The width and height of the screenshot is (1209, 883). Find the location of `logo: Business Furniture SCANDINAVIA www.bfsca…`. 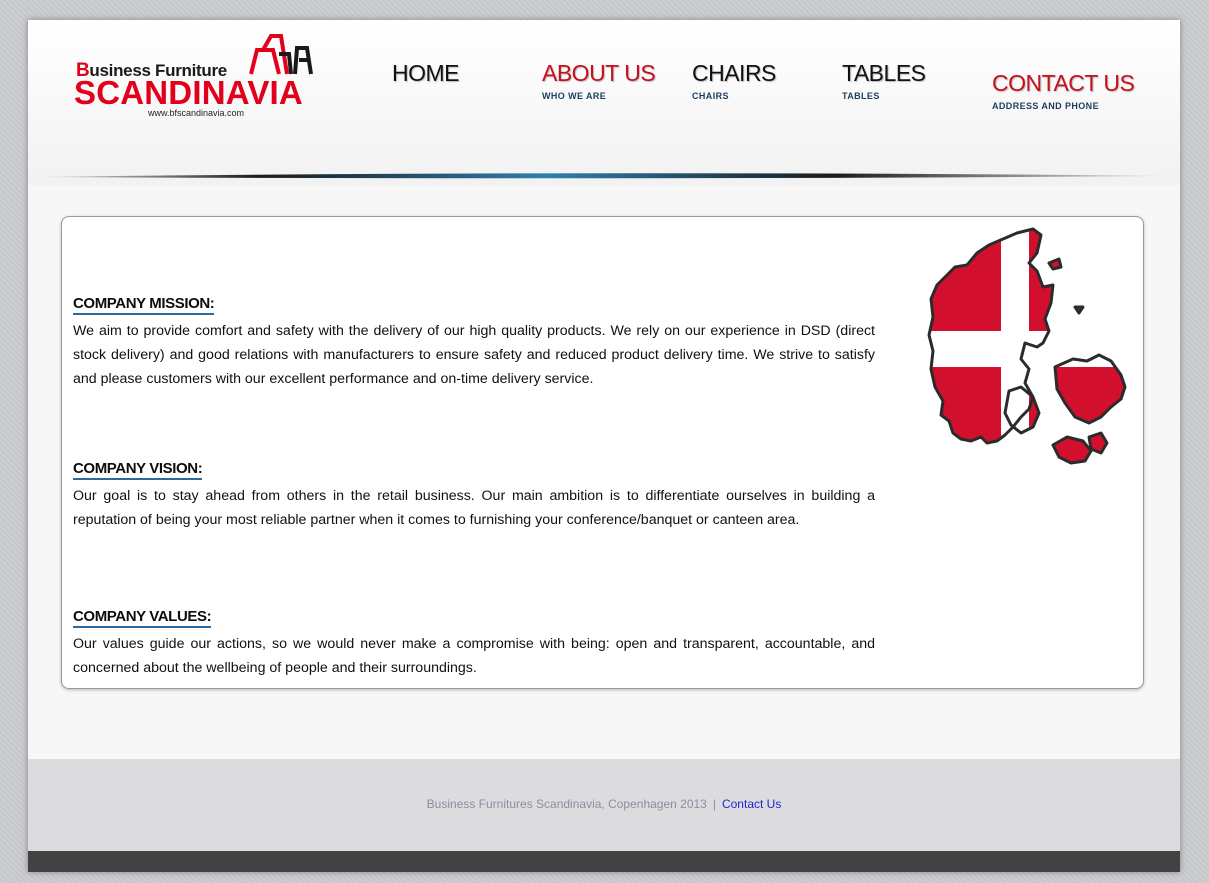

logo: Business Furniture SCANDINAVIA www.bfsca… is located at coordinates (204, 84).